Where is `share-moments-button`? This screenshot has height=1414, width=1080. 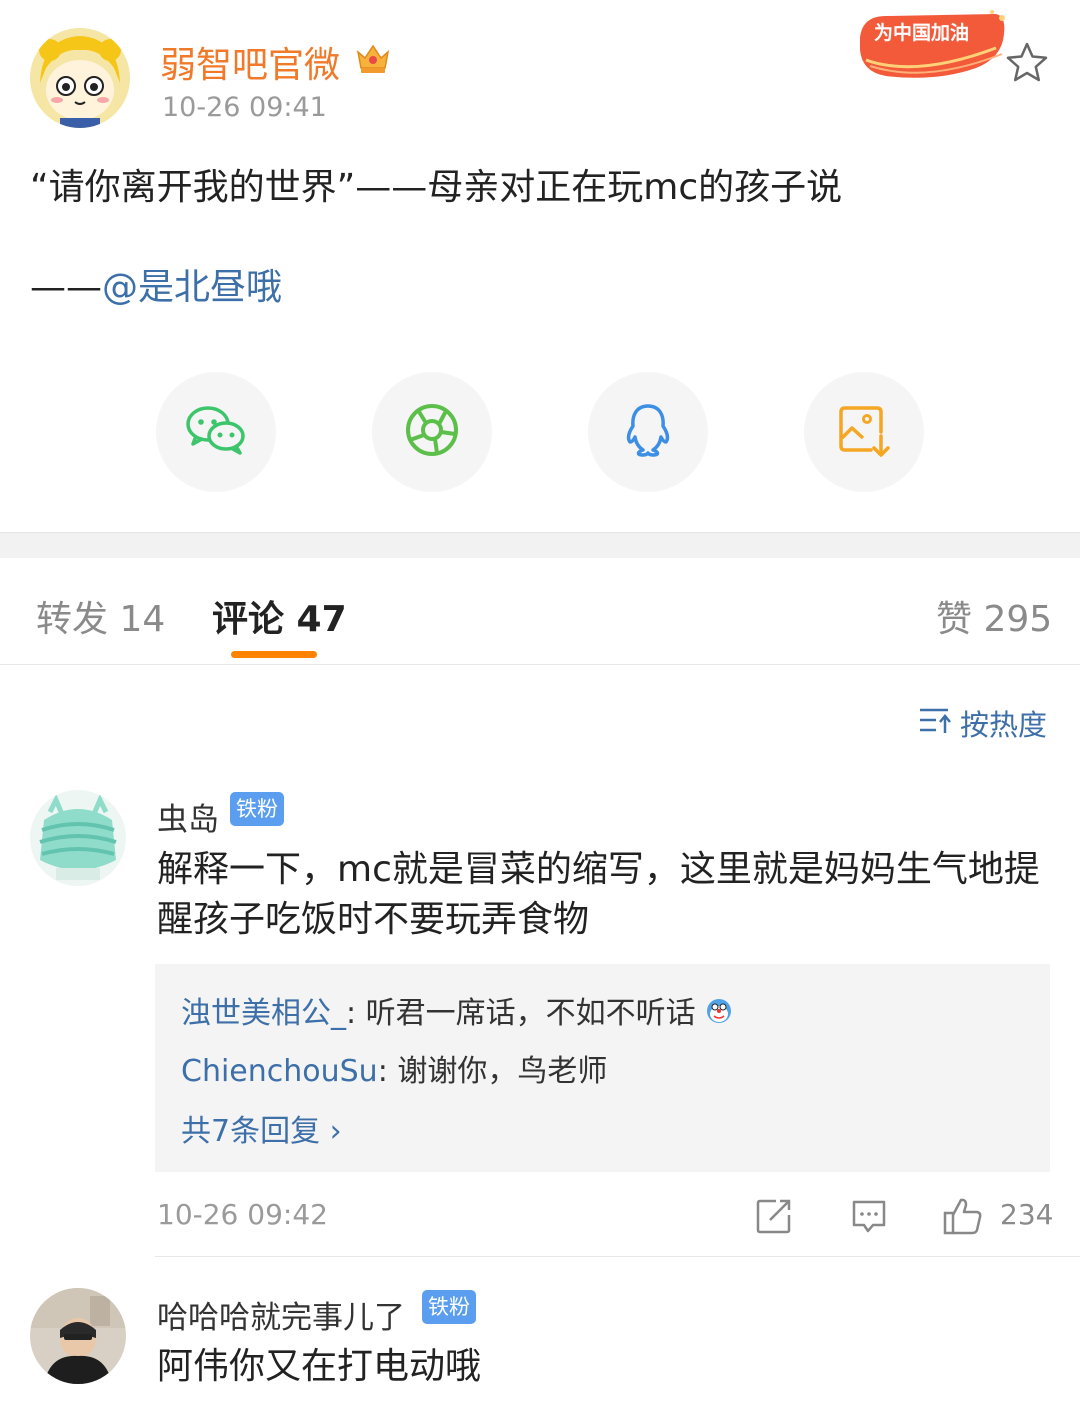 share-moments-button is located at coordinates (432, 432).